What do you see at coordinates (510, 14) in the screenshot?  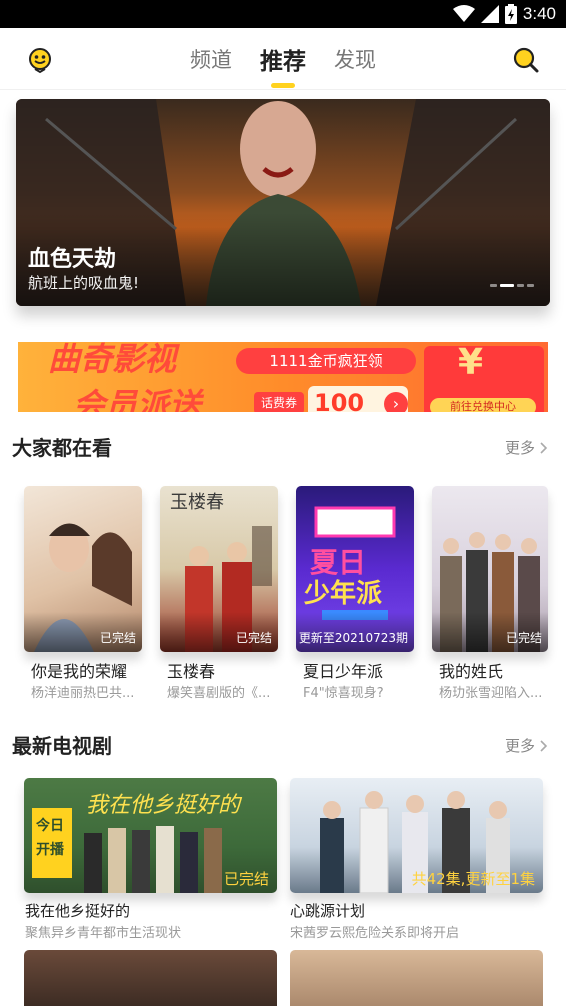 I see `battery-icon` at bounding box center [510, 14].